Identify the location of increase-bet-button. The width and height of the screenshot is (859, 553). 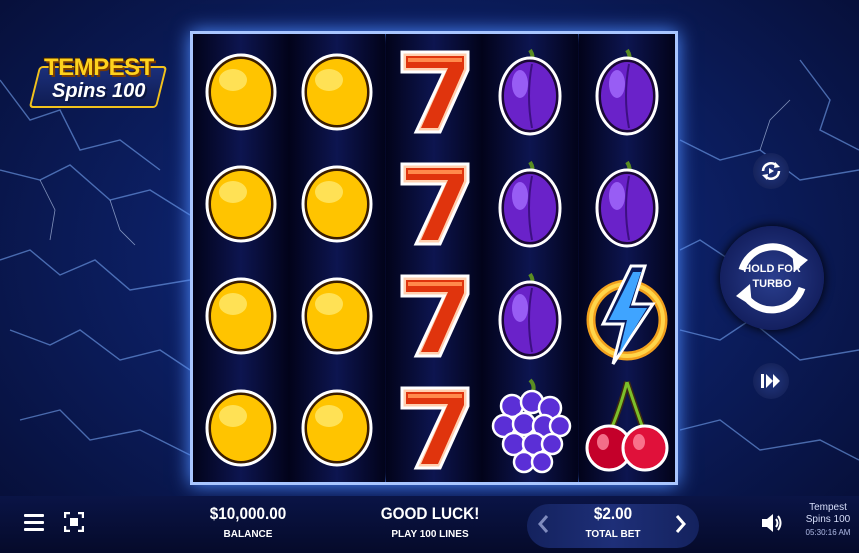
(681, 527).